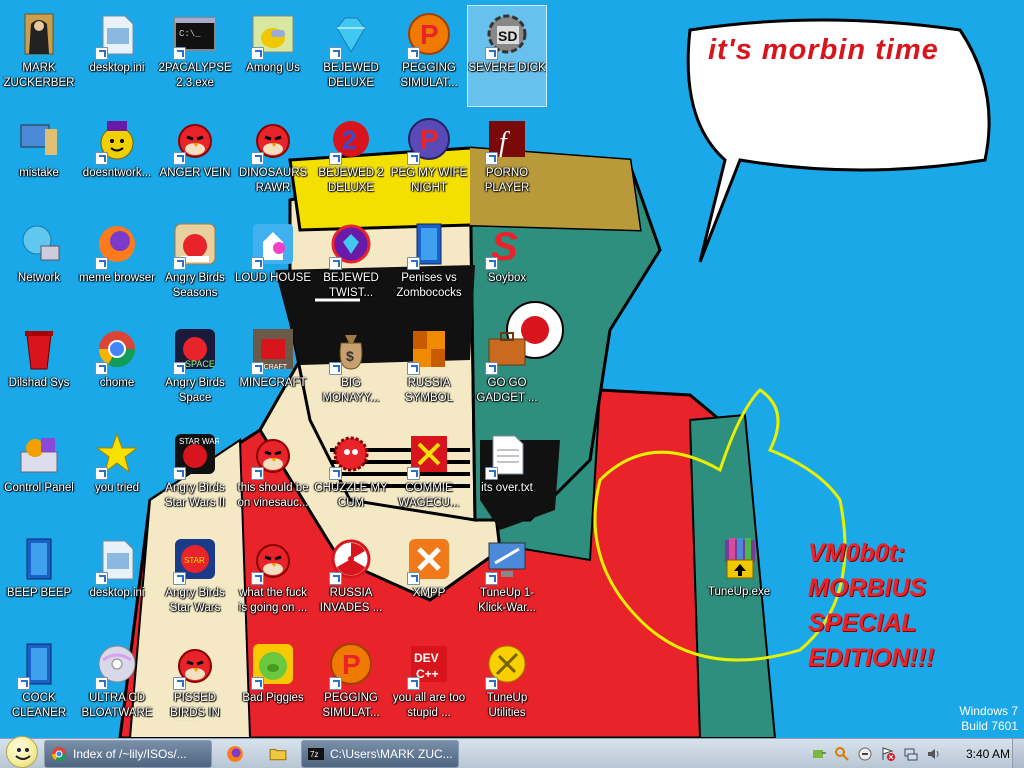 The image size is (1024, 768). I want to click on minus-circle-icon, so click(865, 754).